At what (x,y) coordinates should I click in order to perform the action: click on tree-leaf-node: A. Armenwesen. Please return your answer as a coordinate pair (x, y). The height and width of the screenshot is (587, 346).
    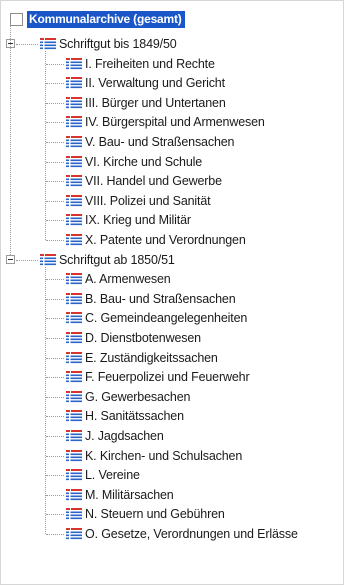
    Looking at the image, I should click on (118, 279).